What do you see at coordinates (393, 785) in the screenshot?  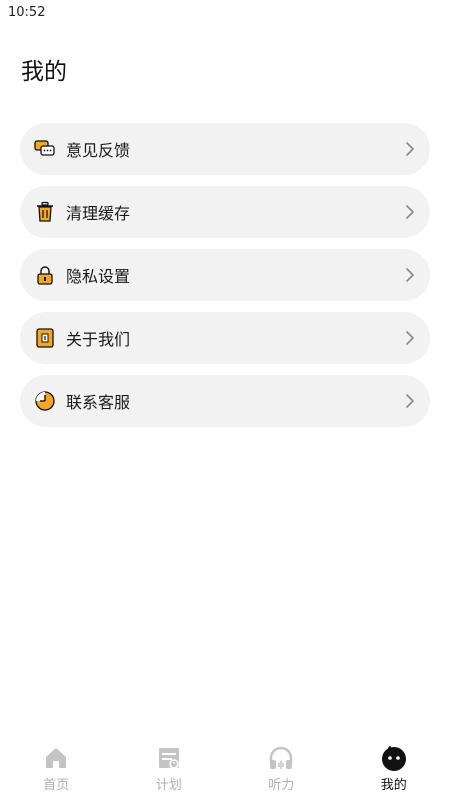 I see `tab-label: 我的` at bounding box center [393, 785].